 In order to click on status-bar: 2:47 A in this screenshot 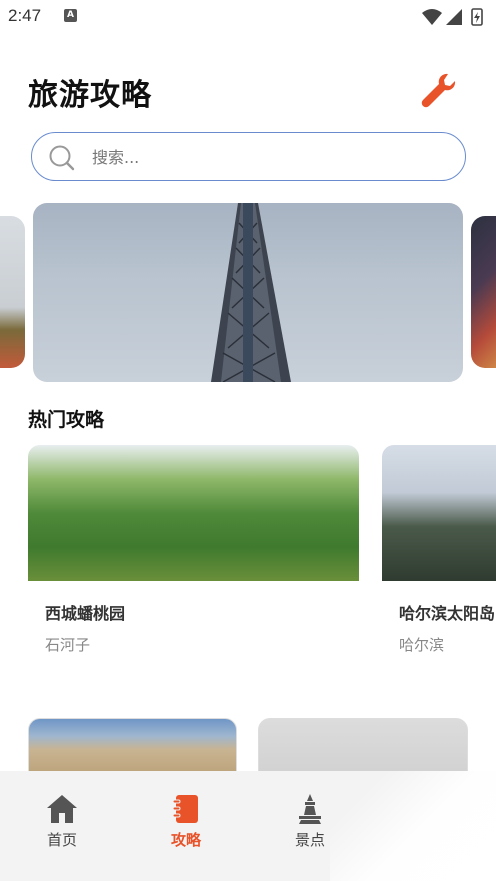, I will do `click(248, 17)`.